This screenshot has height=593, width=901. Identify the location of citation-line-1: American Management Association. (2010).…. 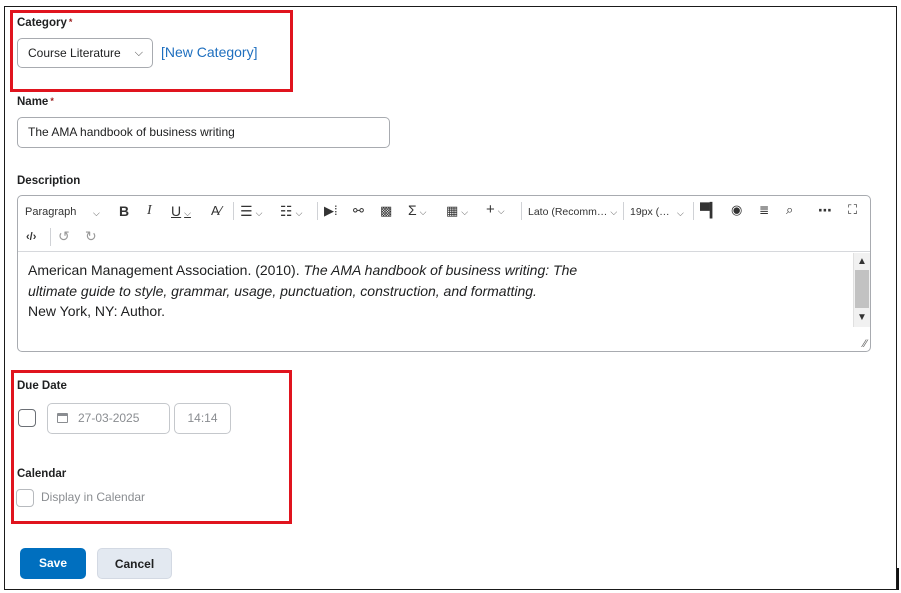
(303, 270).